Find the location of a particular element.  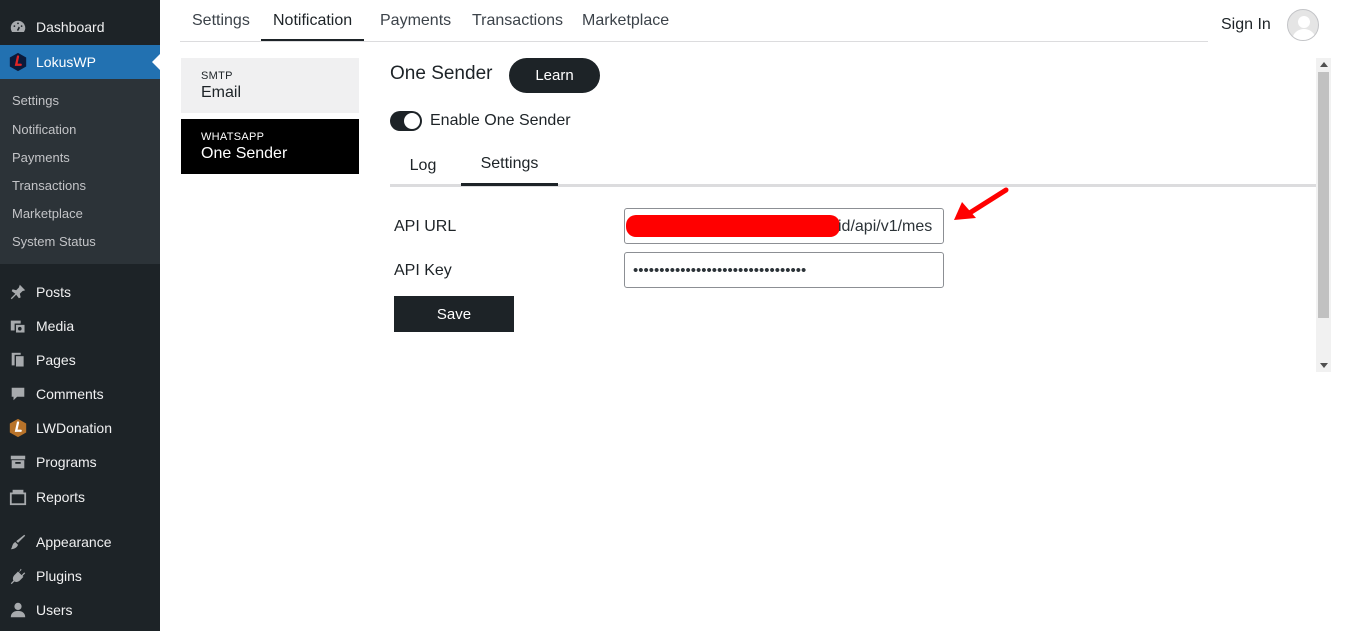

menu-media: Media is located at coordinates (80, 326).